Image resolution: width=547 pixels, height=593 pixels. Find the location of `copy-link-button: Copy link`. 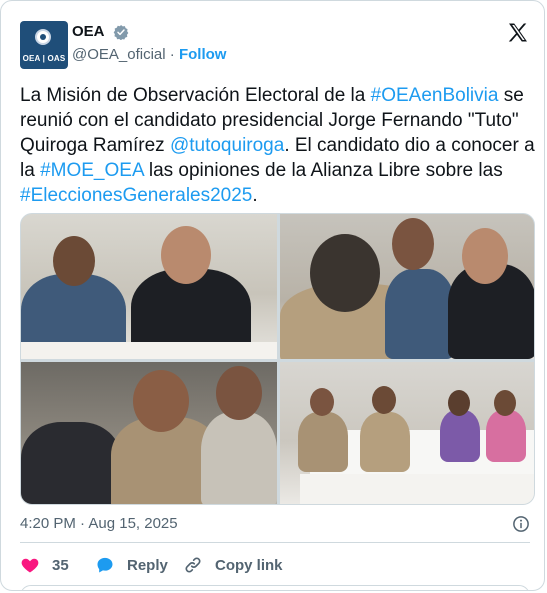

copy-link-button: Copy link is located at coordinates (233, 565).